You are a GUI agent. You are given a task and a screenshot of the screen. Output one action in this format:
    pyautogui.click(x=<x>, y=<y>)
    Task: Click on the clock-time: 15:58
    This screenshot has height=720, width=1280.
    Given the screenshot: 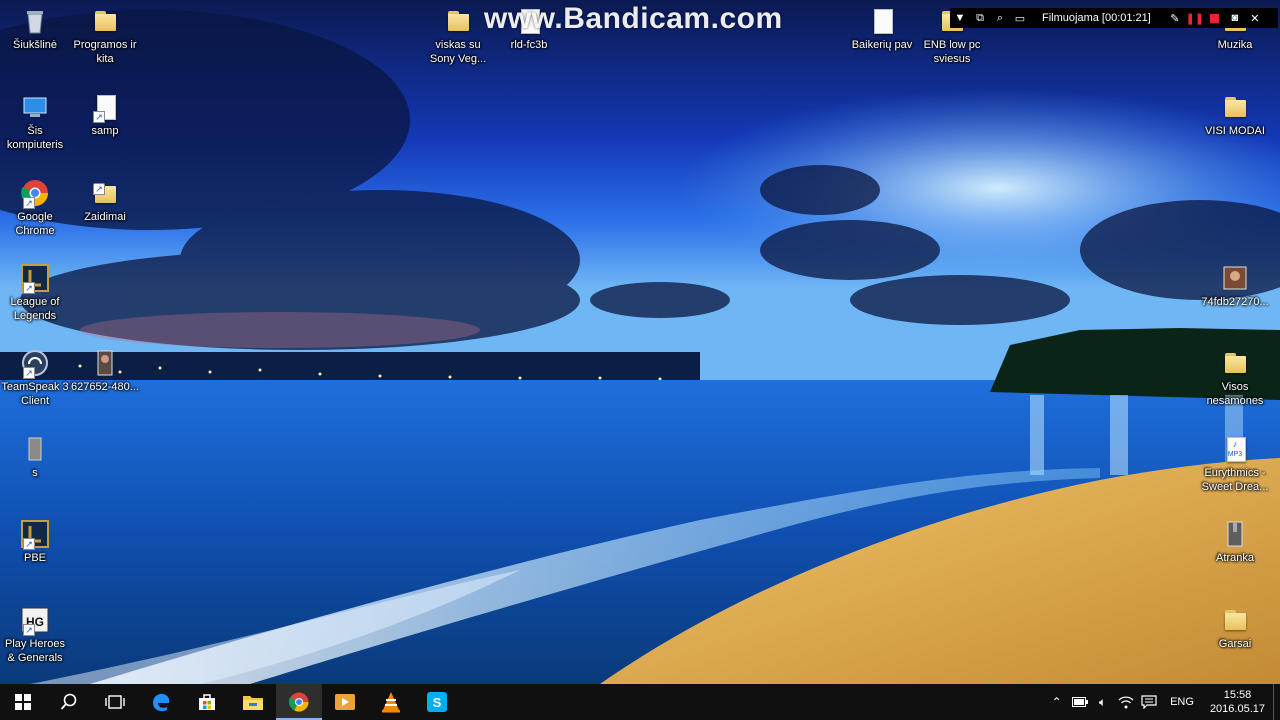 What is the action you would take?
    pyautogui.click(x=1237, y=695)
    